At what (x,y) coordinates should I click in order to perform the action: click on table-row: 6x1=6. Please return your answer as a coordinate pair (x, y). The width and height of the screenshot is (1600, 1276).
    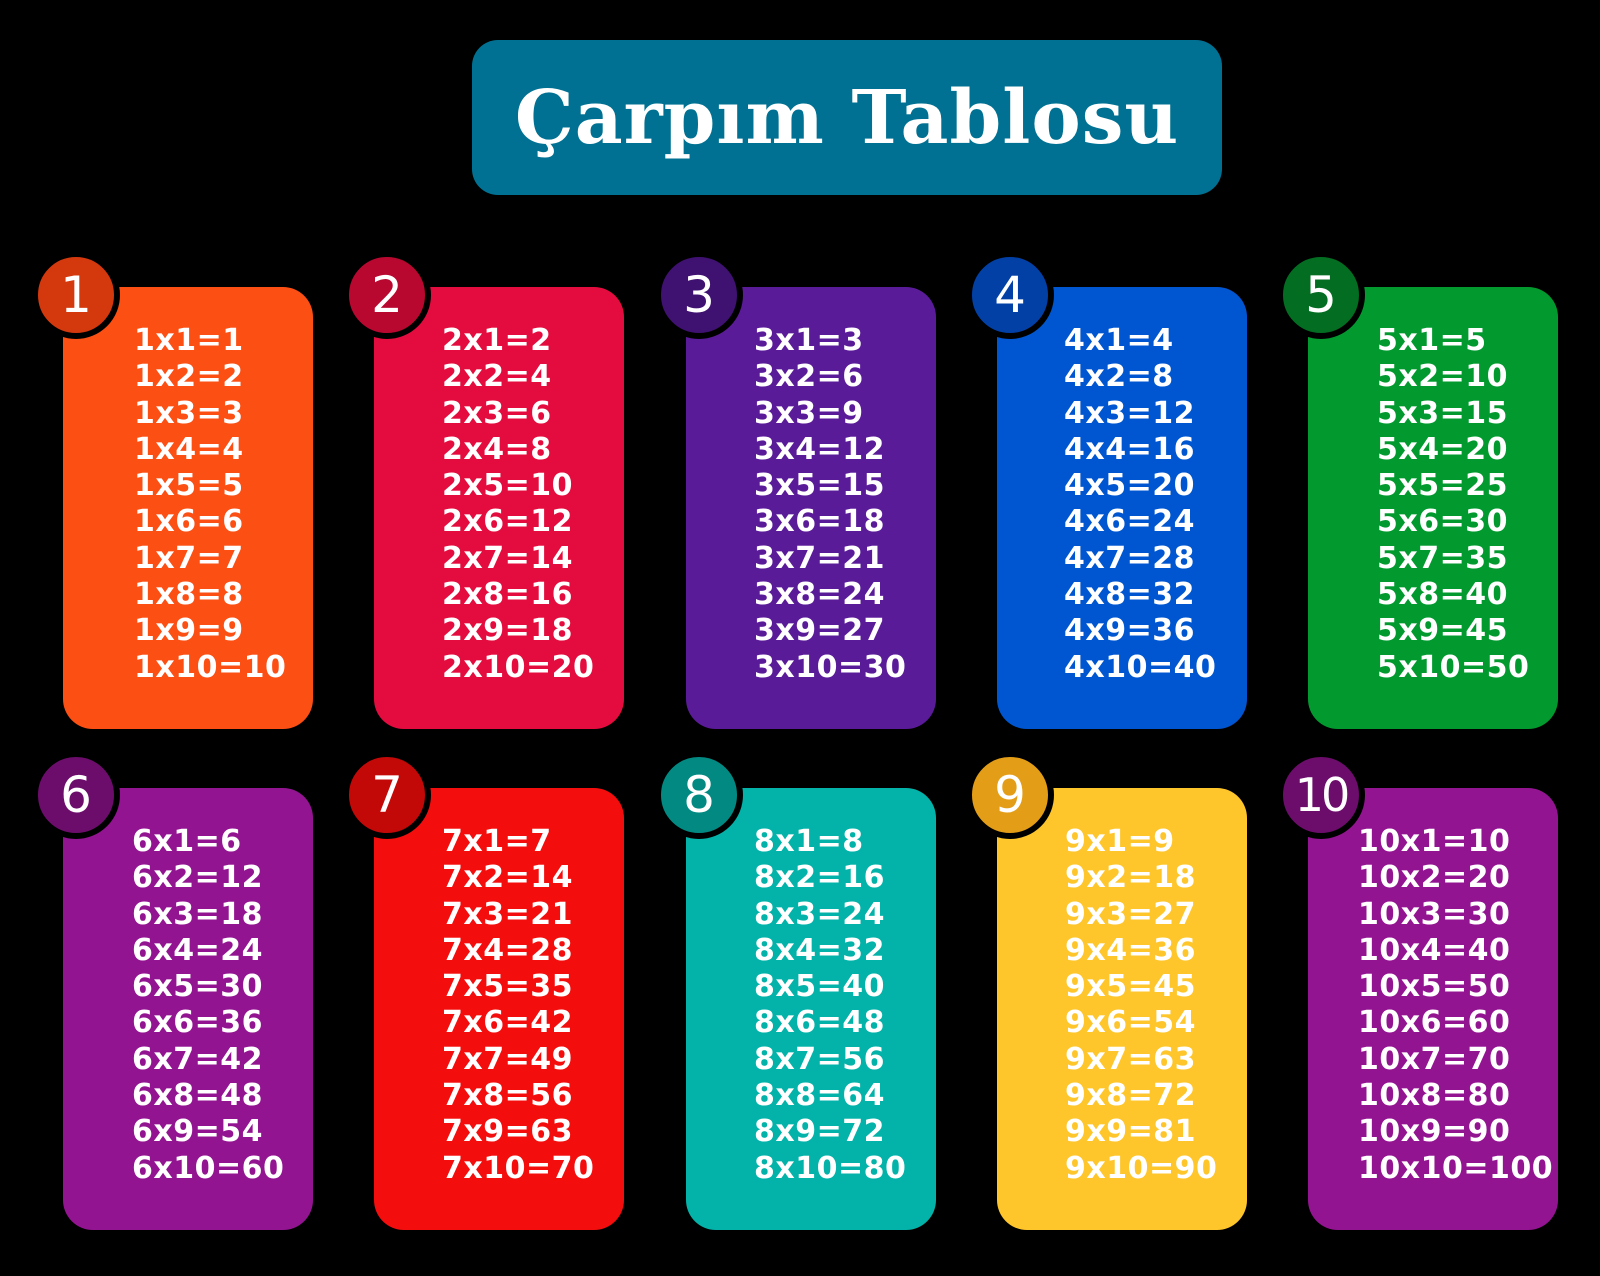
    Looking at the image, I should click on (187, 841).